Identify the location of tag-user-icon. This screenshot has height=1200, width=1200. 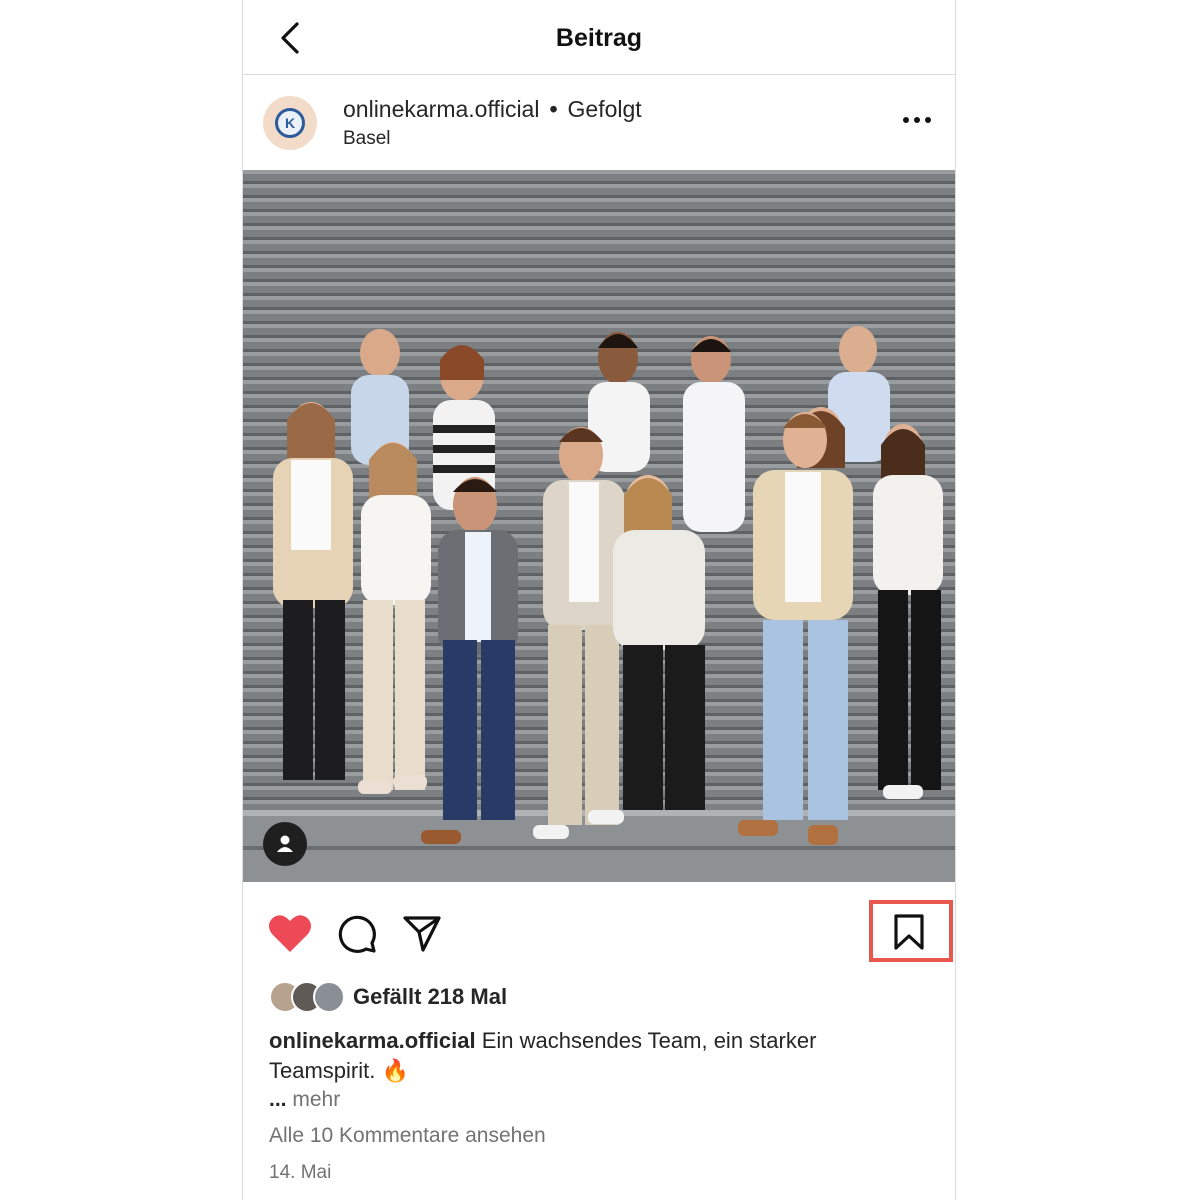
(285, 843).